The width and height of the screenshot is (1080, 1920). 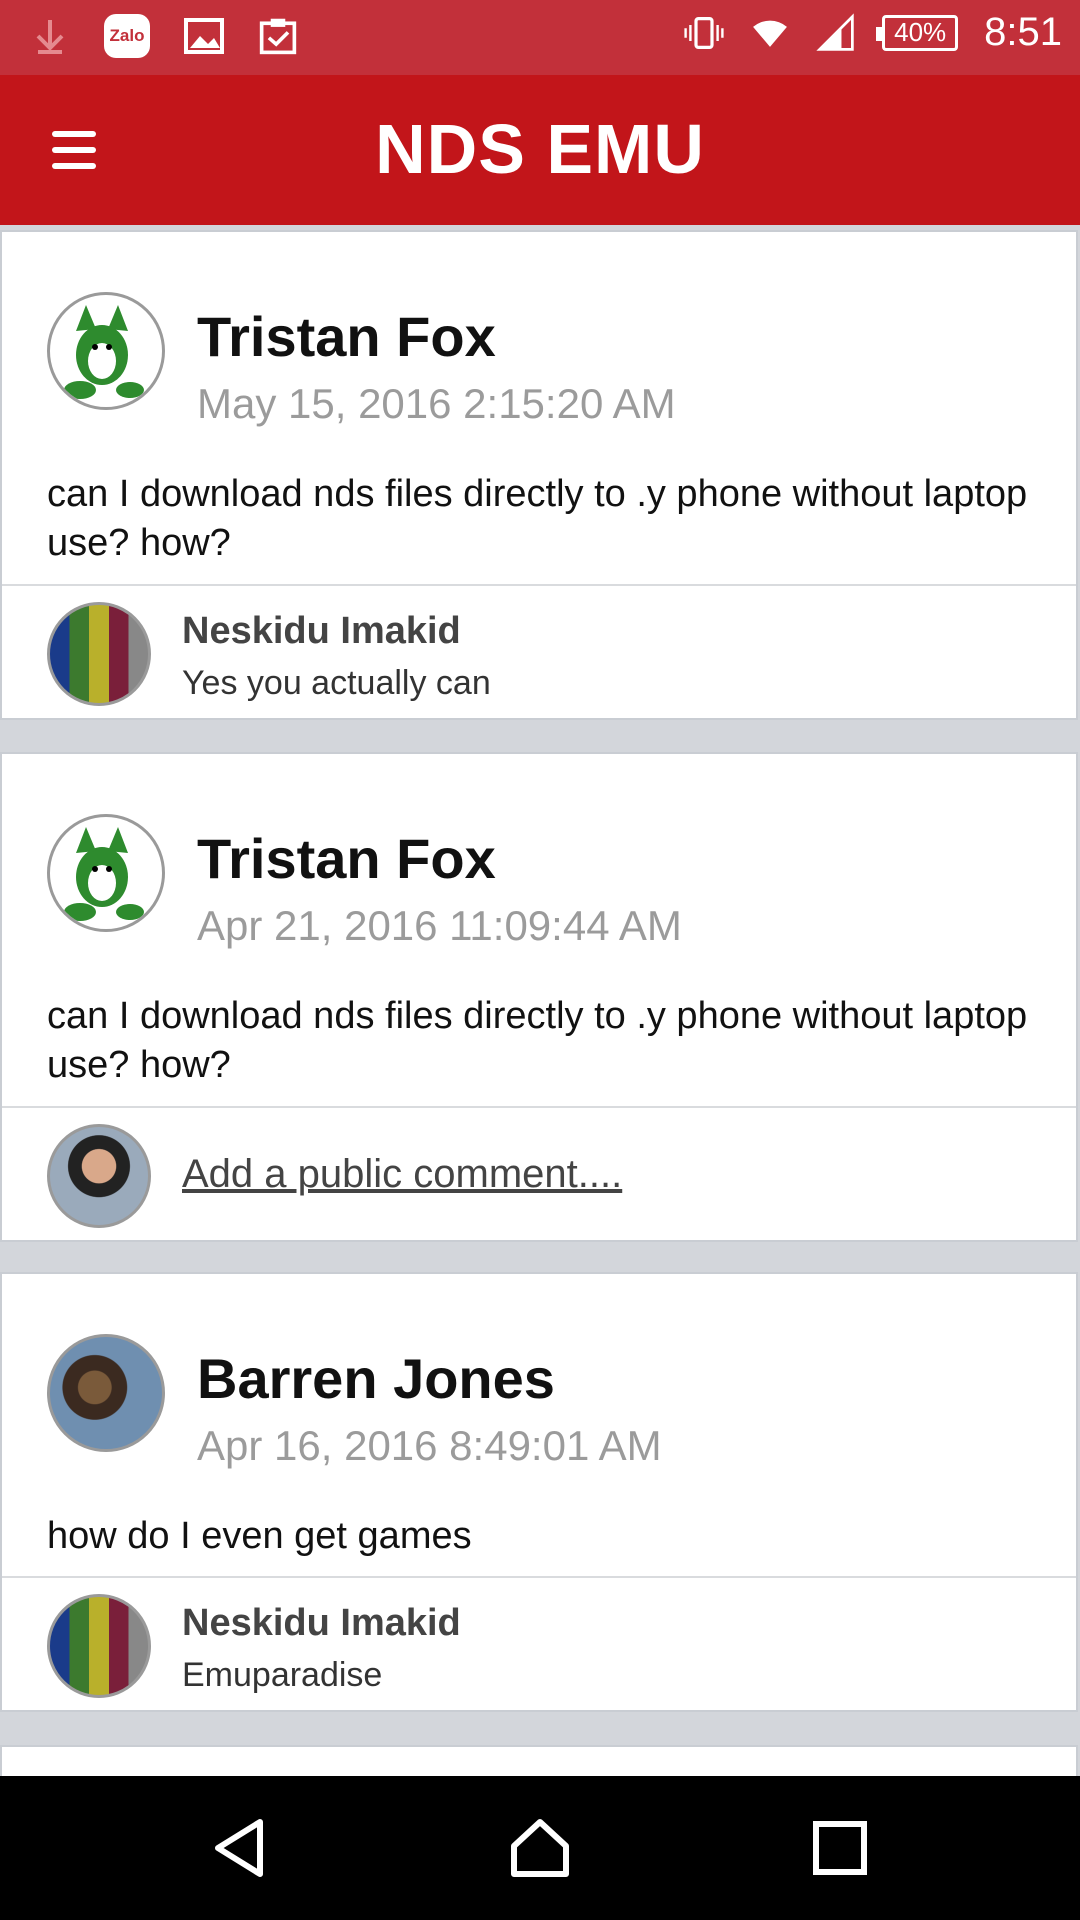 What do you see at coordinates (540, 37) in the screenshot?
I see `status-bar: Zalo 40% 8:51` at bounding box center [540, 37].